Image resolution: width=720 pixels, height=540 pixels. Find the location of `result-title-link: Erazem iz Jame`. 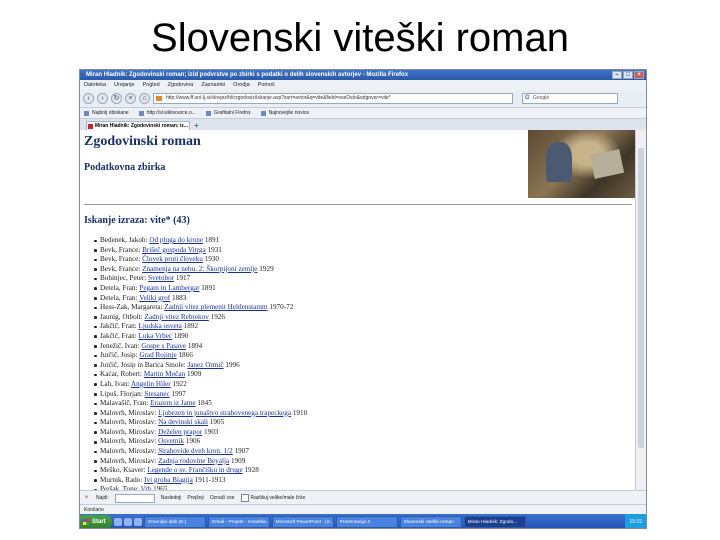

result-title-link: Erazem iz Jame is located at coordinates (173, 403).